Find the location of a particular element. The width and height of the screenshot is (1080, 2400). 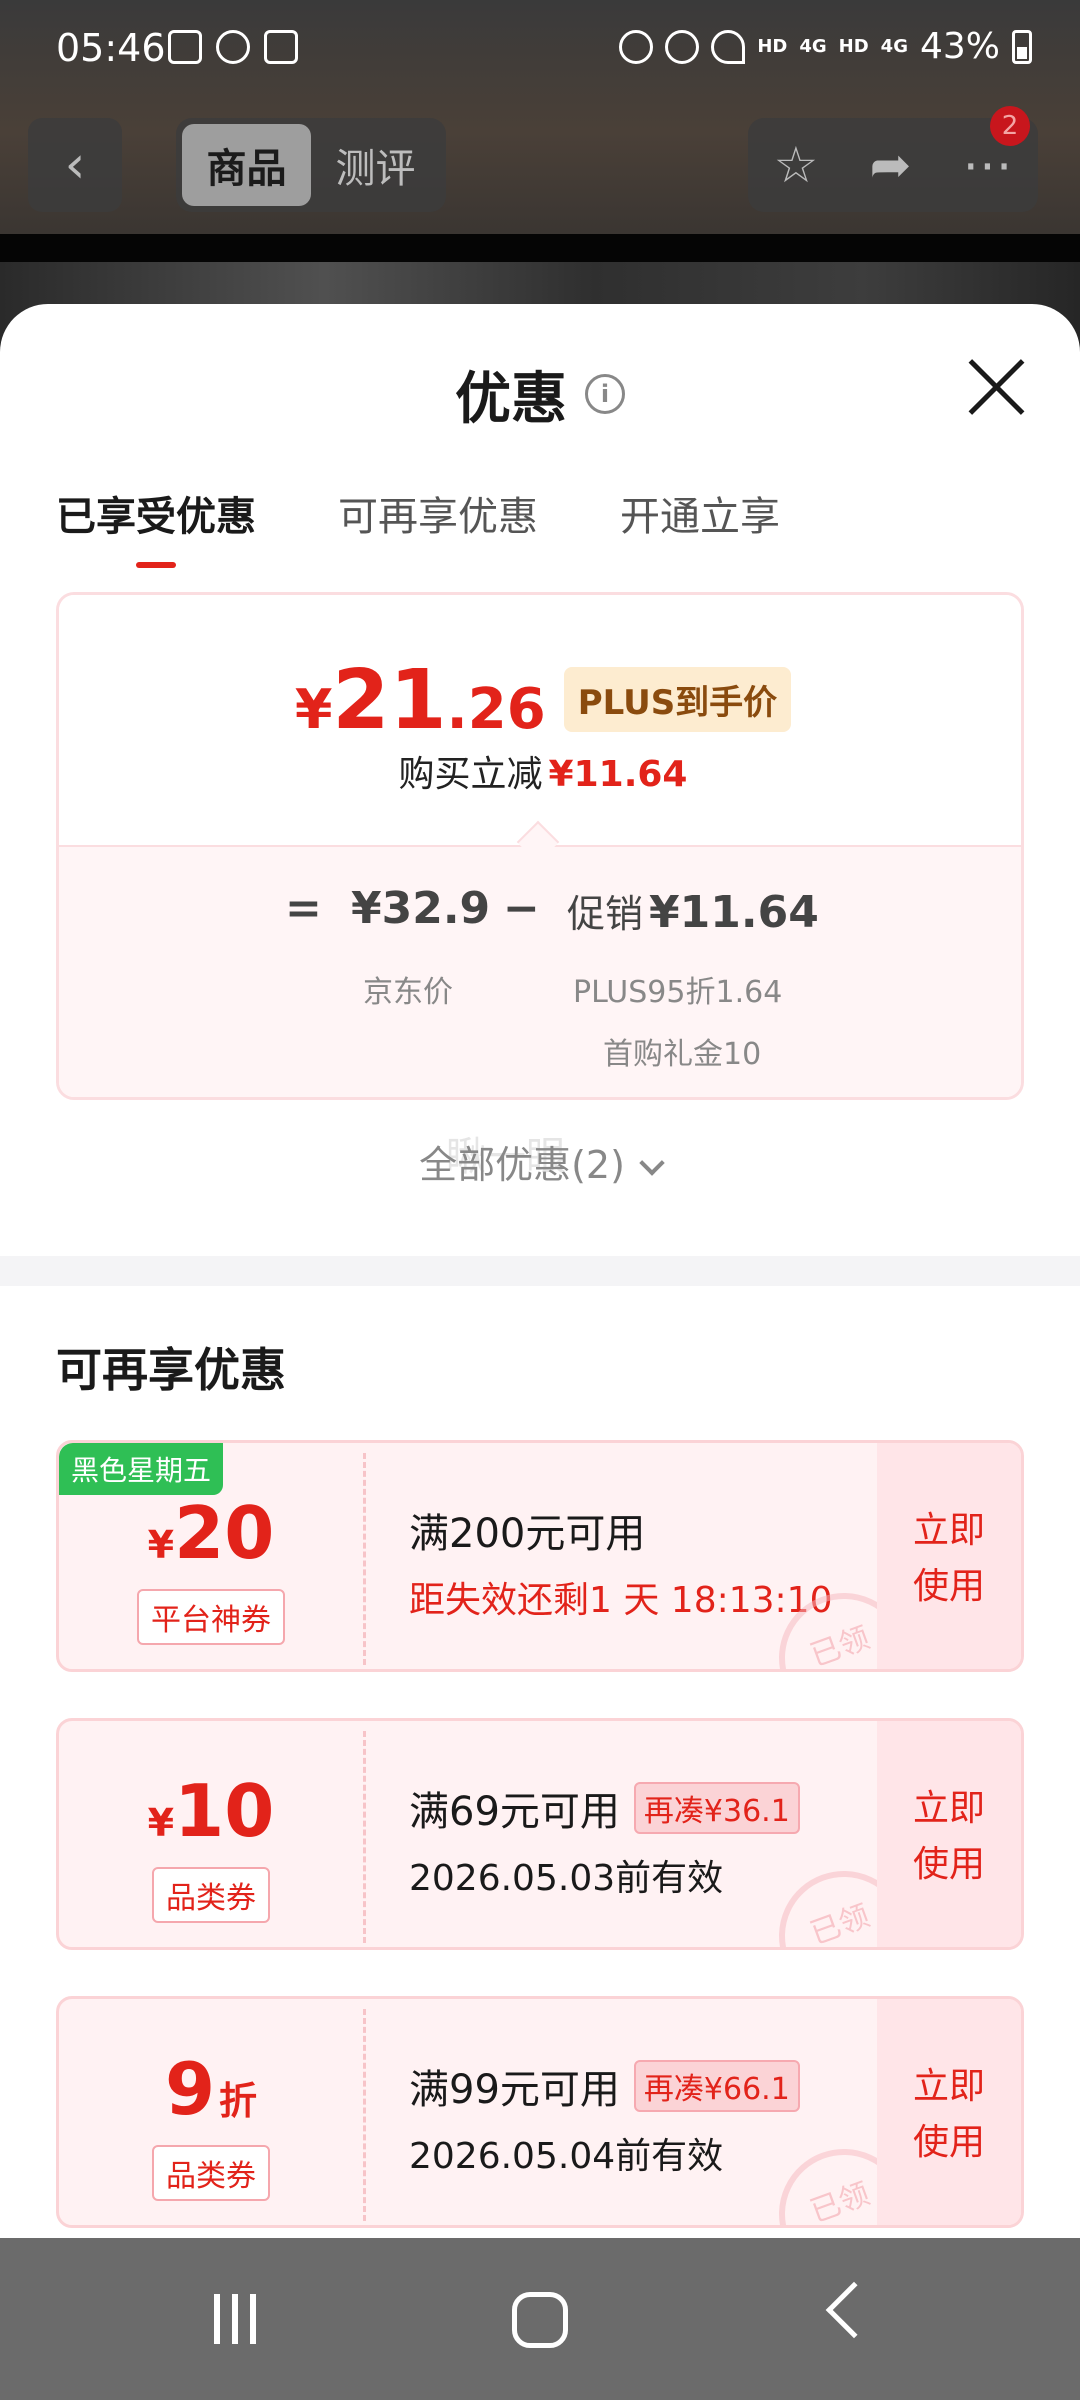

price-summary: ¥21.26 PLUS到手价 购买立减 ¥11.64 is located at coordinates (540, 720).